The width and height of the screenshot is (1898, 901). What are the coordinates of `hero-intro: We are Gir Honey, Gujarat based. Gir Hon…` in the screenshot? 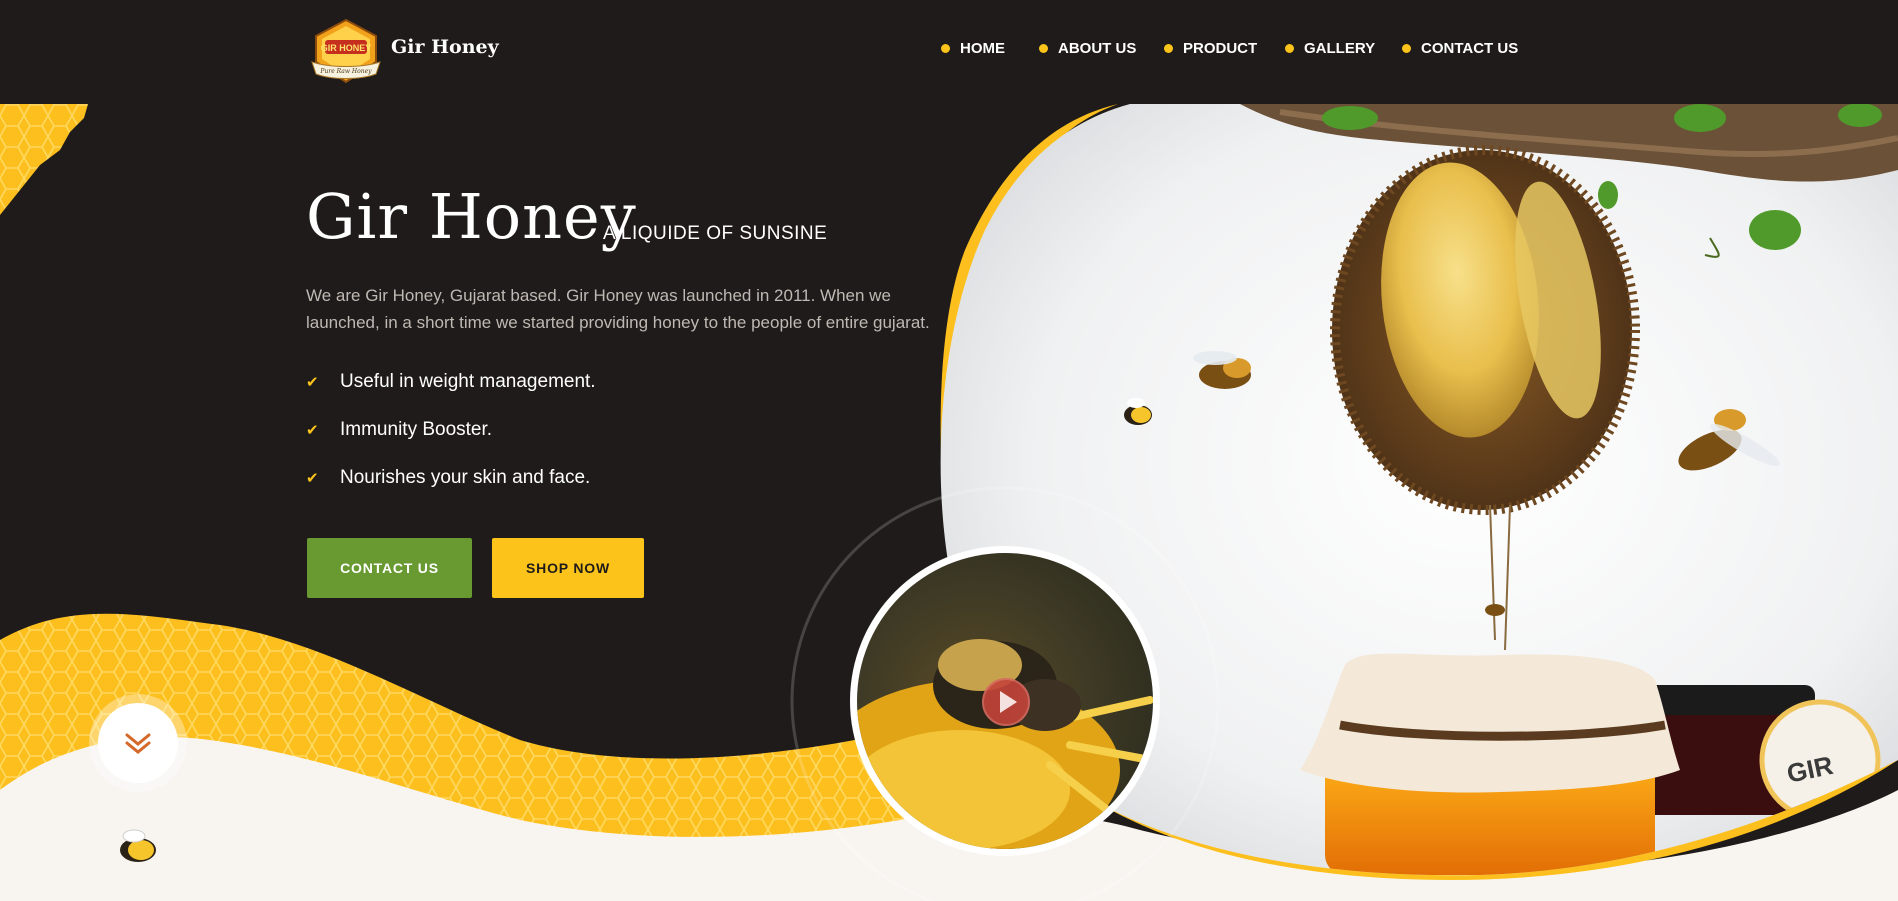 It's located at (618, 309).